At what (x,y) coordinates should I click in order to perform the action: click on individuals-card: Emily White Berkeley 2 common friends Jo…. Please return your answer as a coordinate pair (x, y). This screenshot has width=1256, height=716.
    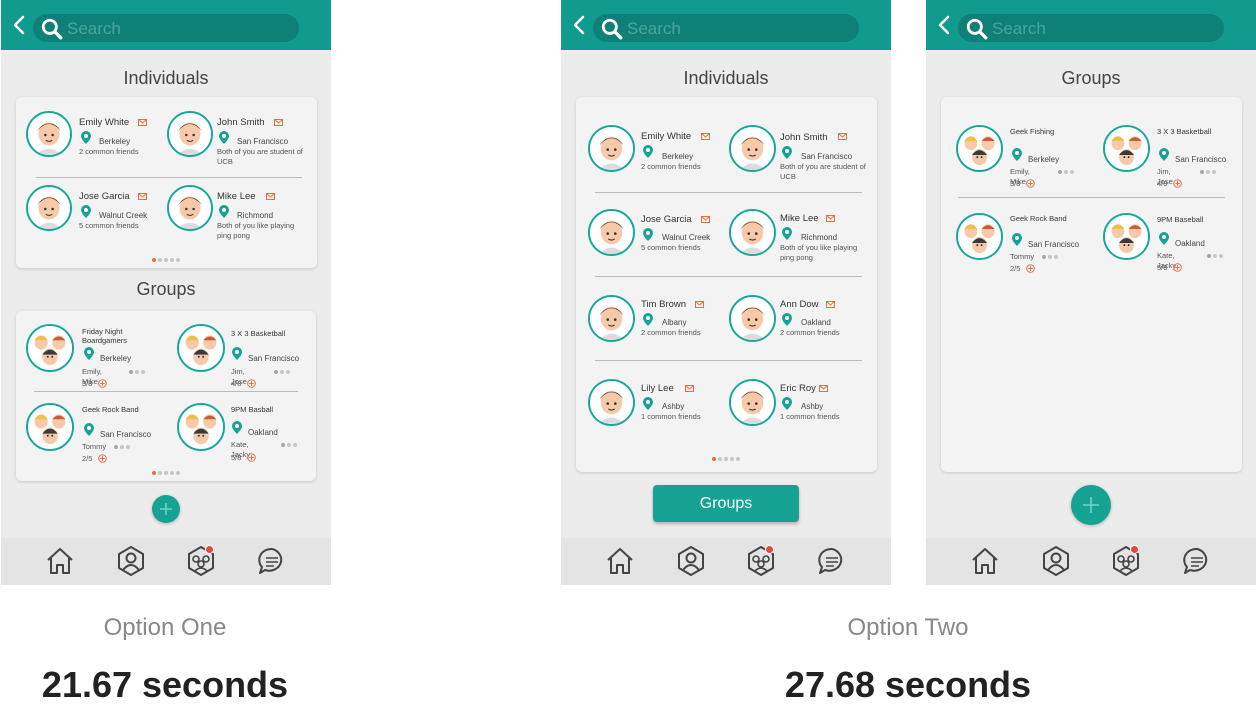
    Looking at the image, I should click on (726, 284).